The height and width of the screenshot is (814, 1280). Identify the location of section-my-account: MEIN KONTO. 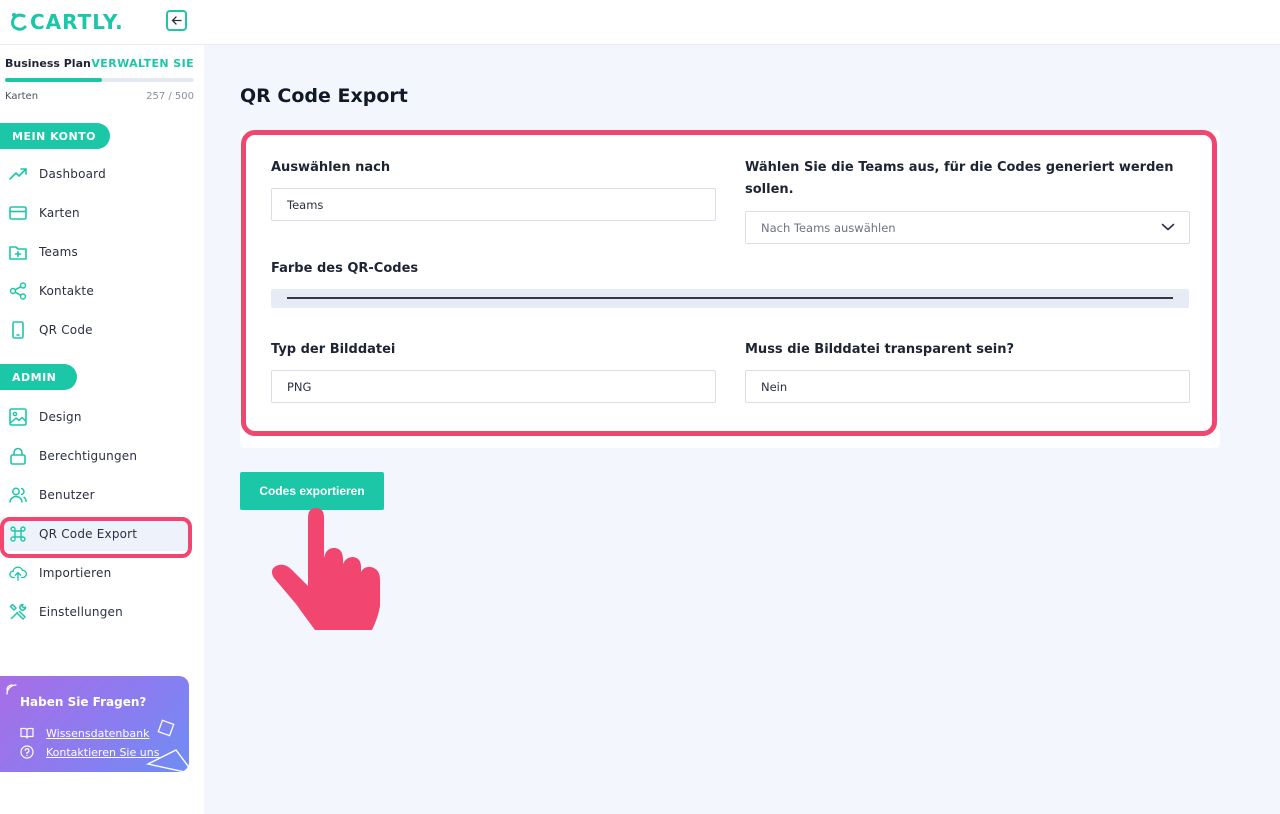
(55, 136).